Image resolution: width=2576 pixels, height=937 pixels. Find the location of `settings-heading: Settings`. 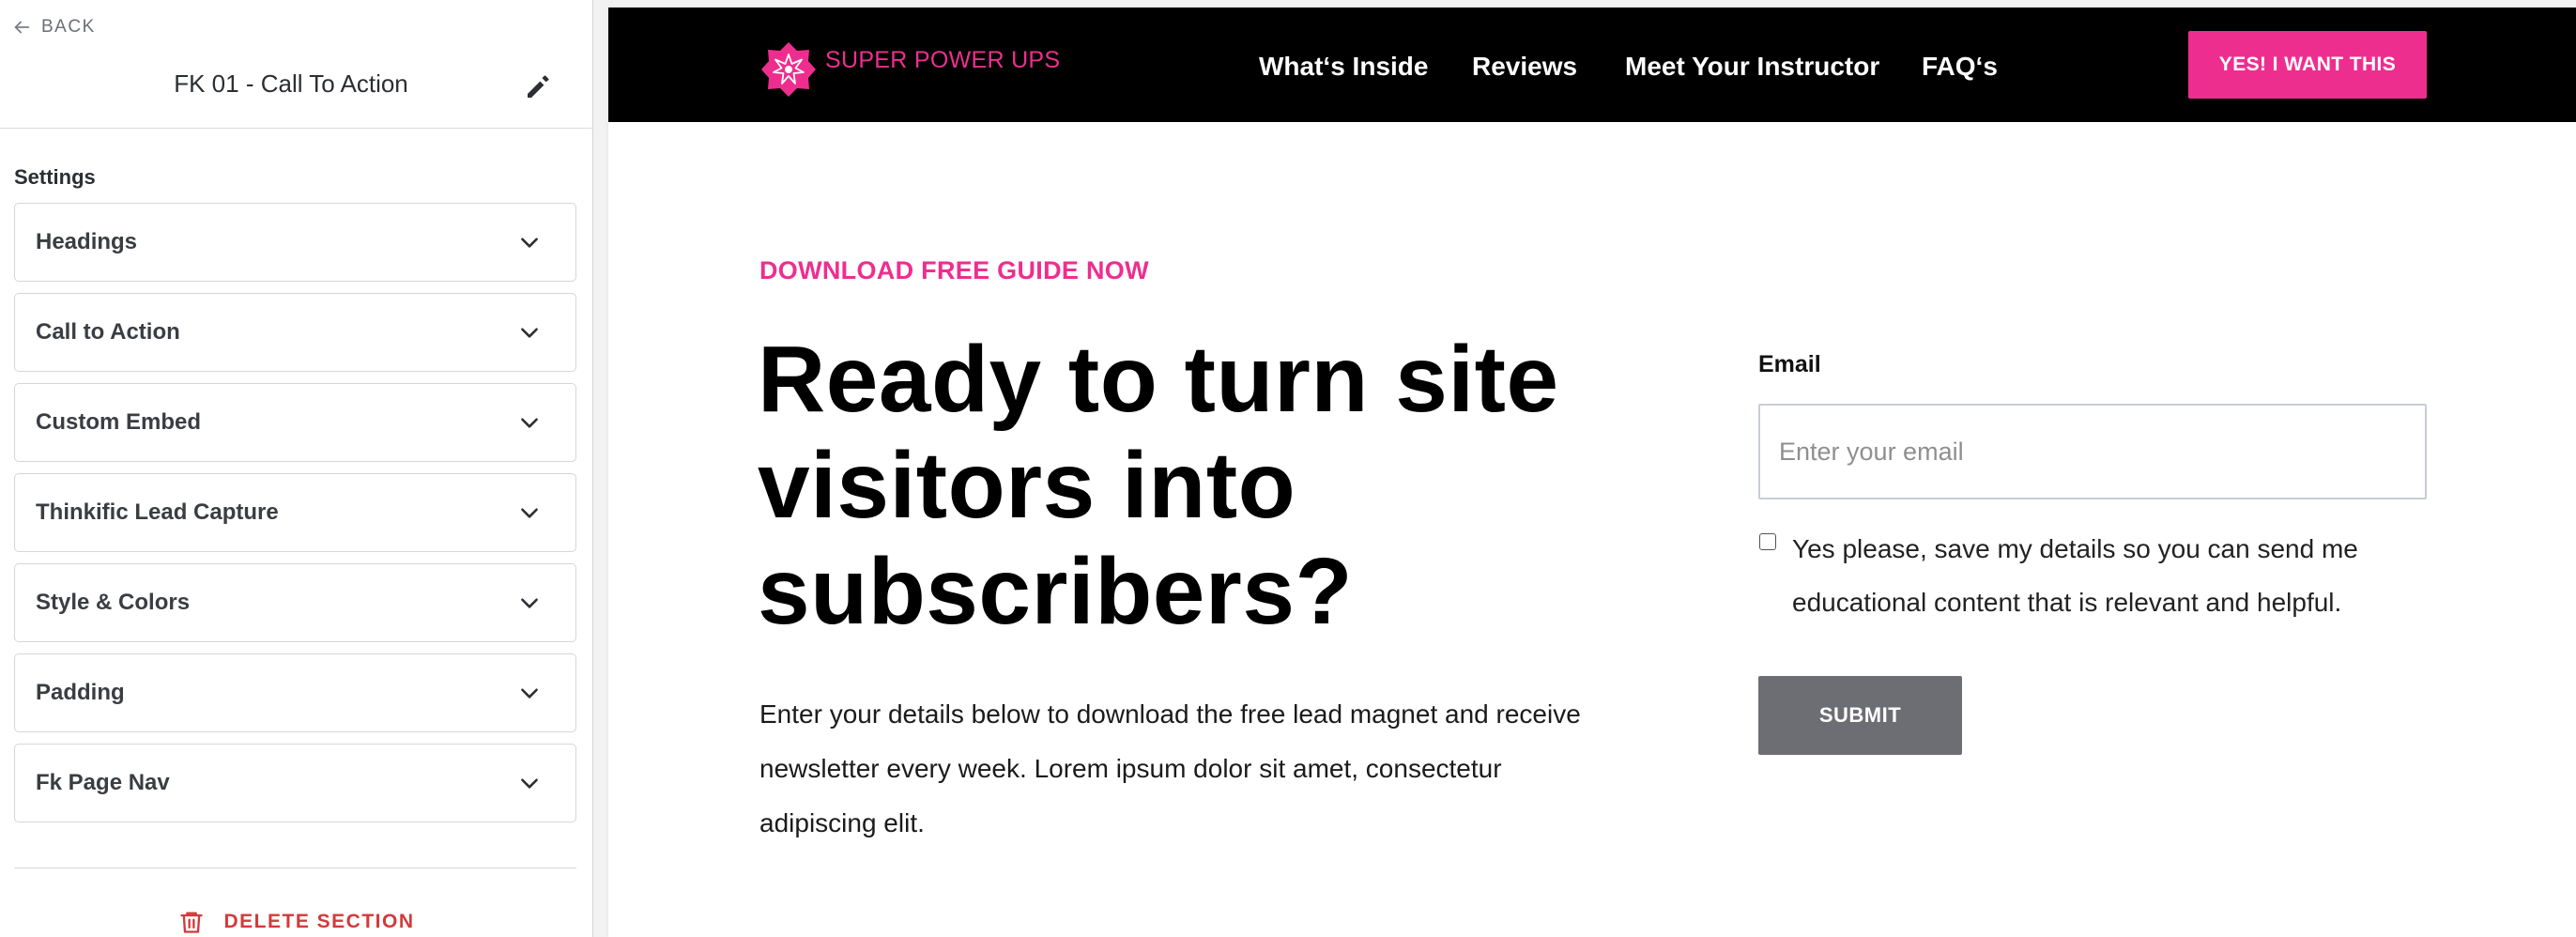

settings-heading: Settings is located at coordinates (55, 177).